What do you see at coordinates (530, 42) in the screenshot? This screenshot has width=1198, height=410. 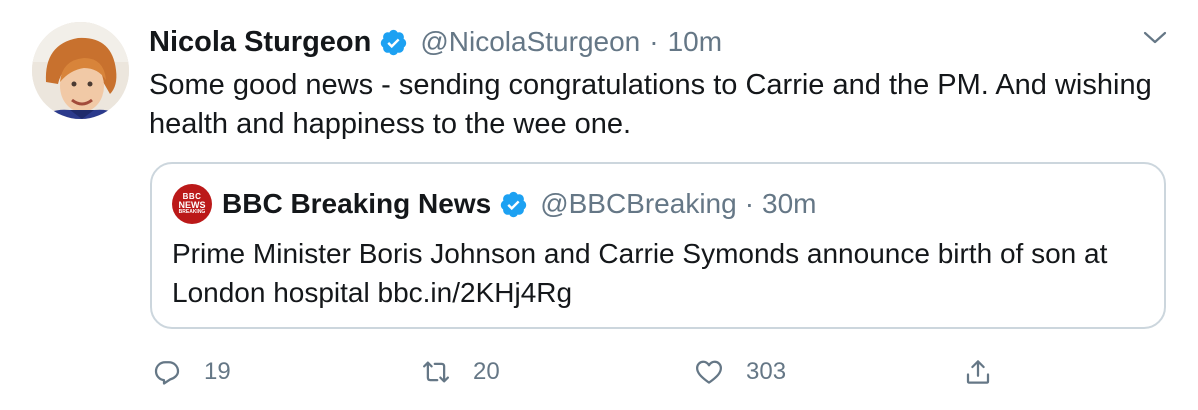 I see `author-handle: @NicolaSturgeon` at bounding box center [530, 42].